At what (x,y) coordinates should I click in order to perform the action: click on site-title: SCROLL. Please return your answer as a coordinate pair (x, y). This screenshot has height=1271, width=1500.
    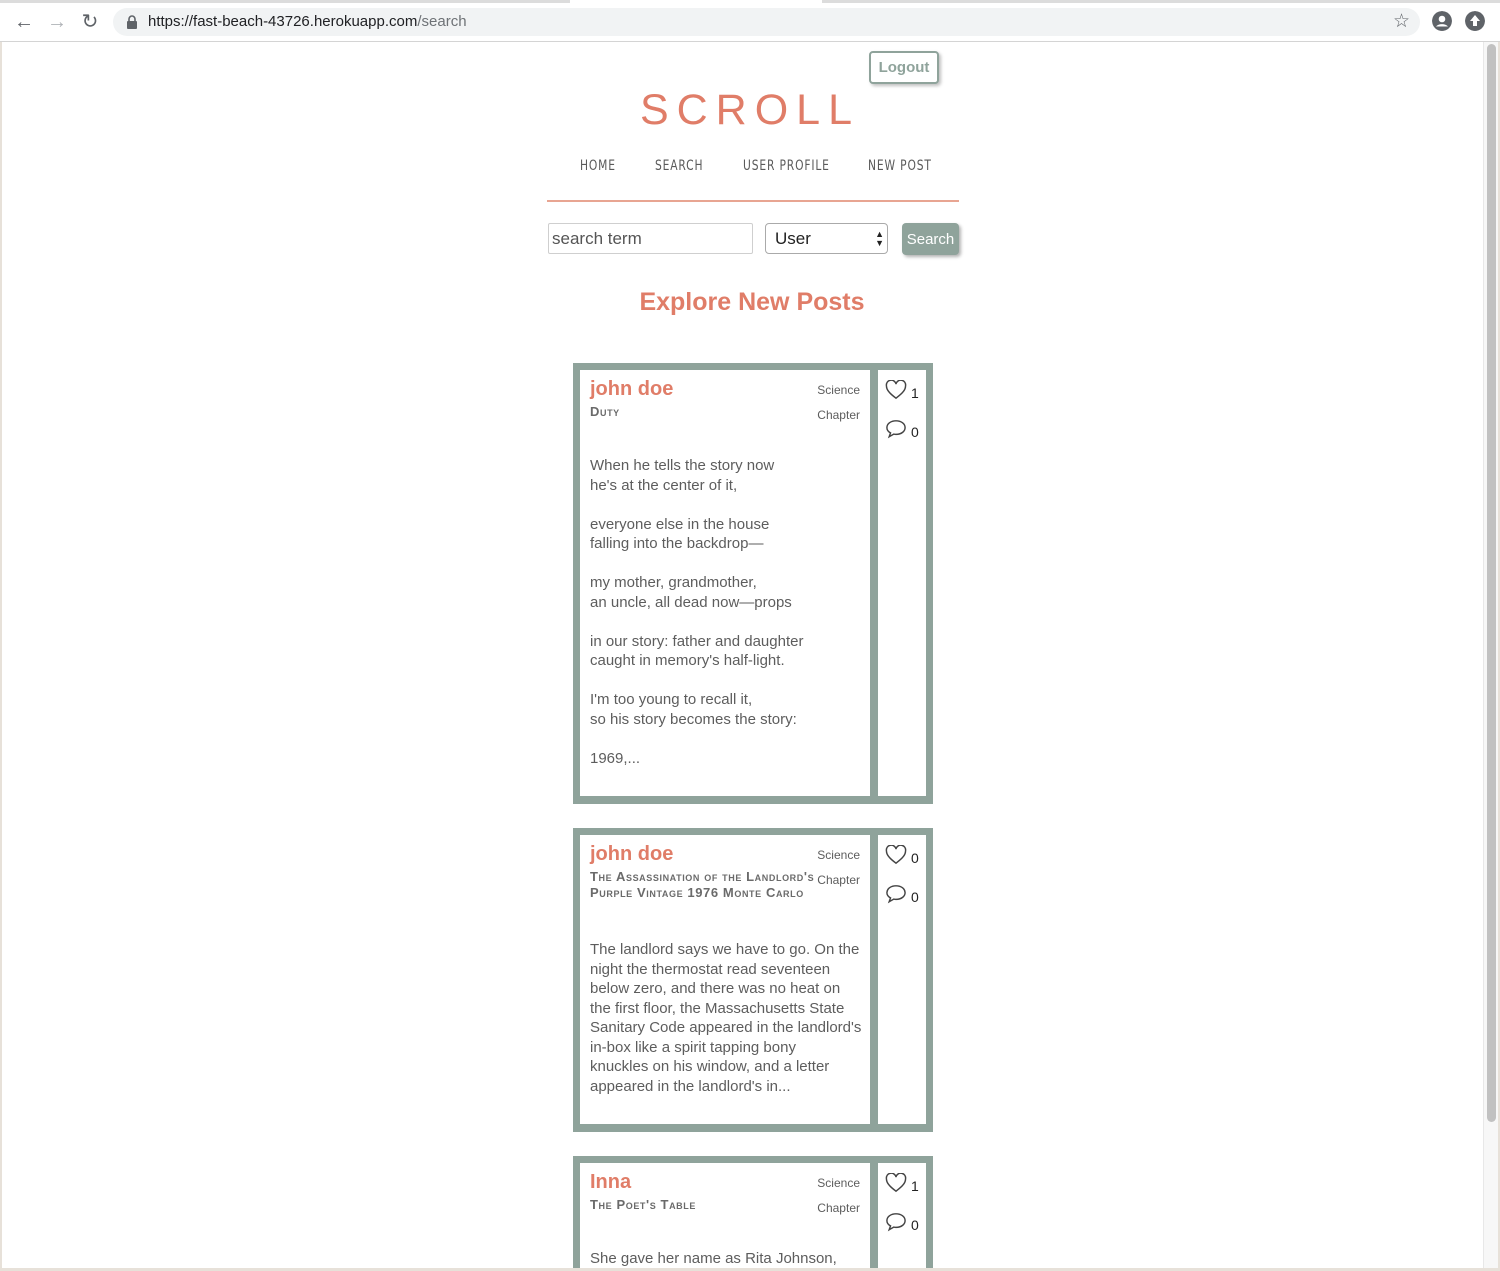
    Looking at the image, I should click on (750, 110).